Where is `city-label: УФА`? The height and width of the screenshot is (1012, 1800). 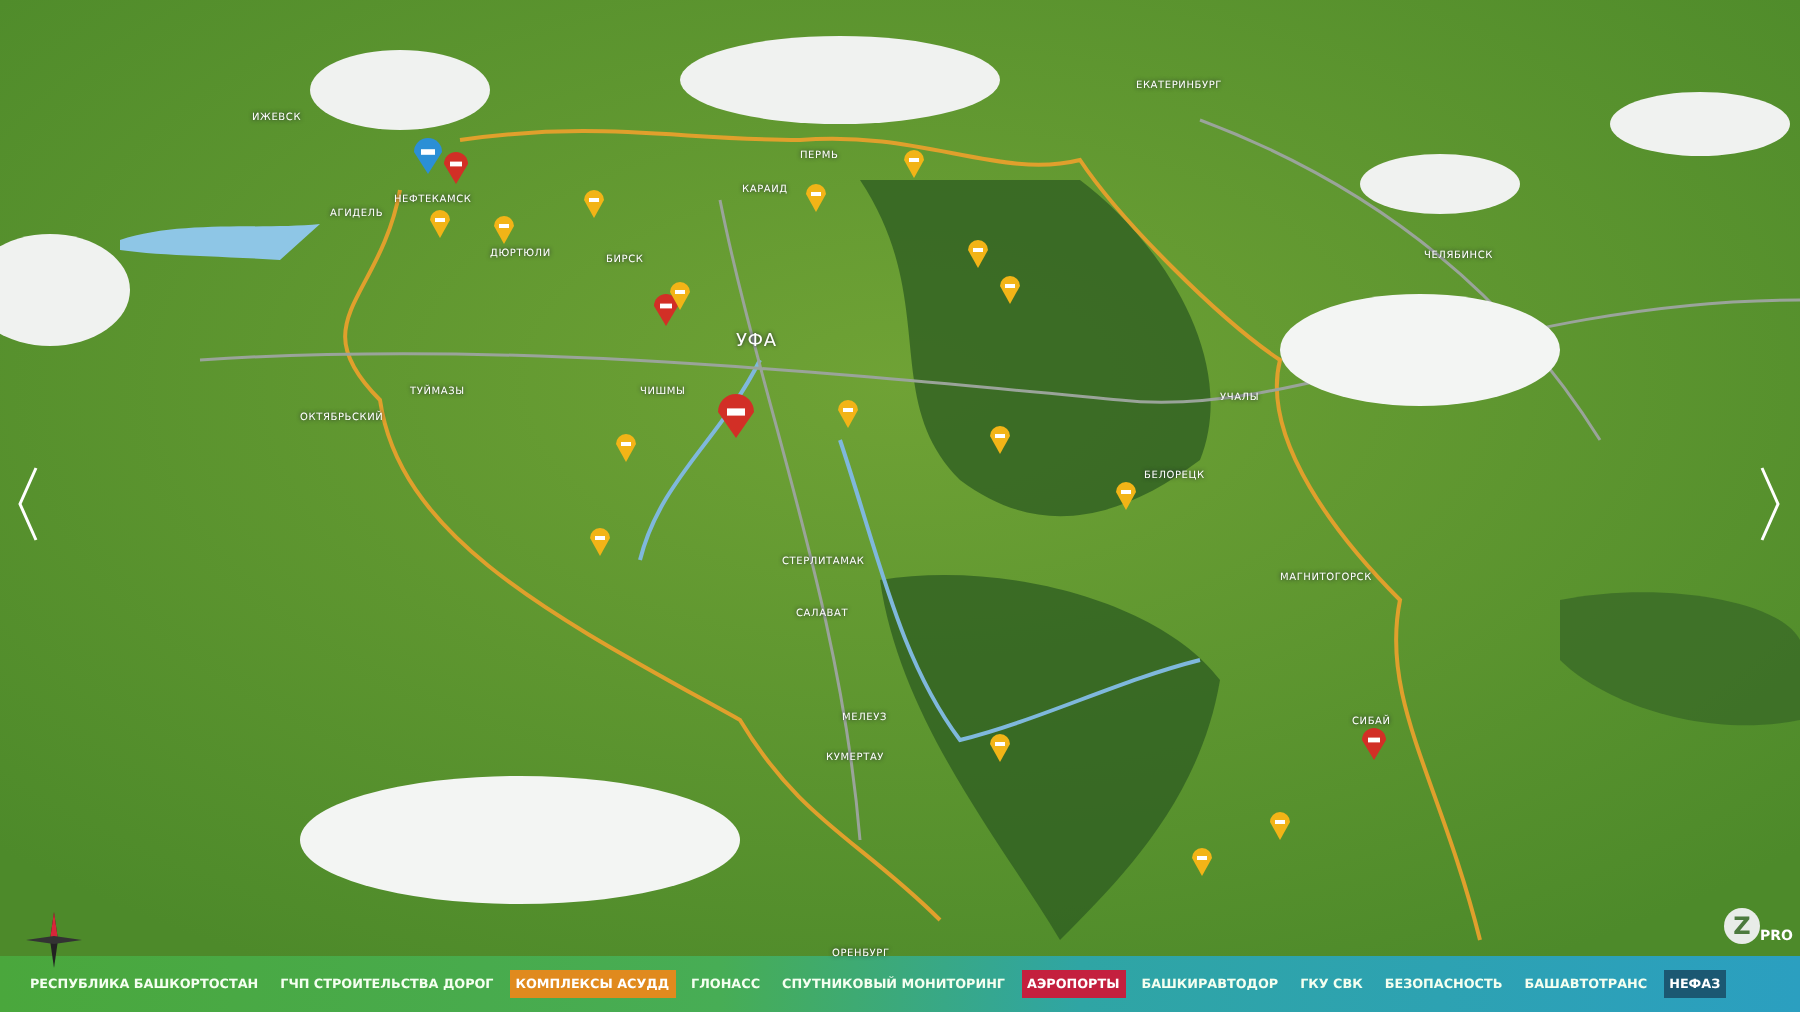 city-label: УФА is located at coordinates (756, 342).